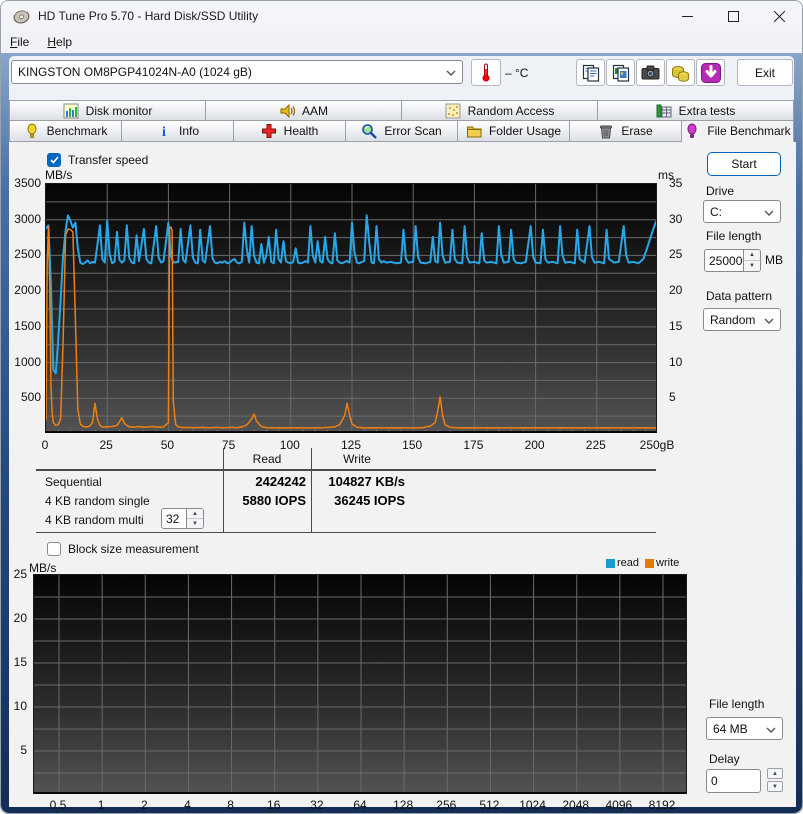  What do you see at coordinates (32, 131) in the screenshot?
I see `benchmark-icon` at bounding box center [32, 131].